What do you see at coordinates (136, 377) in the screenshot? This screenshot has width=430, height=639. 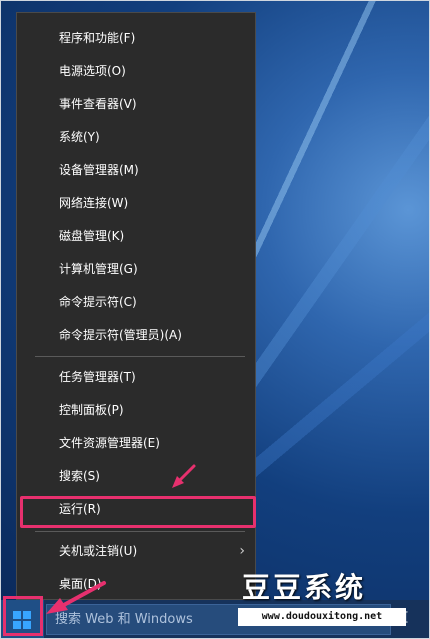 I see `menu-item-task-manager: 任务管理器(T)` at bounding box center [136, 377].